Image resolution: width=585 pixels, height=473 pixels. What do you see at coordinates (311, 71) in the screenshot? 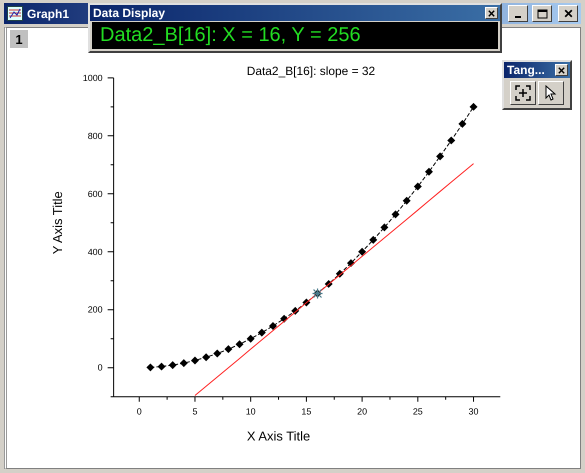
I see `chart-title: Data2_B[16]: slope = 32` at bounding box center [311, 71].